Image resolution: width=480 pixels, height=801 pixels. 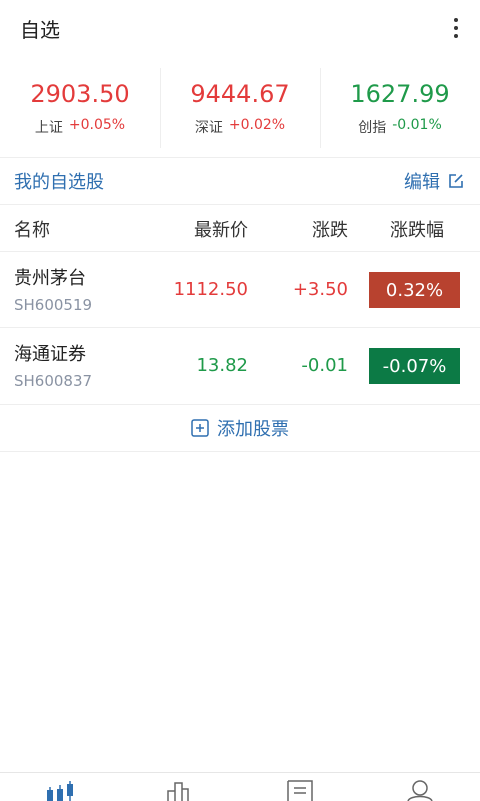 What do you see at coordinates (422, 182) in the screenshot?
I see `edit-label: 编辑` at bounding box center [422, 182].